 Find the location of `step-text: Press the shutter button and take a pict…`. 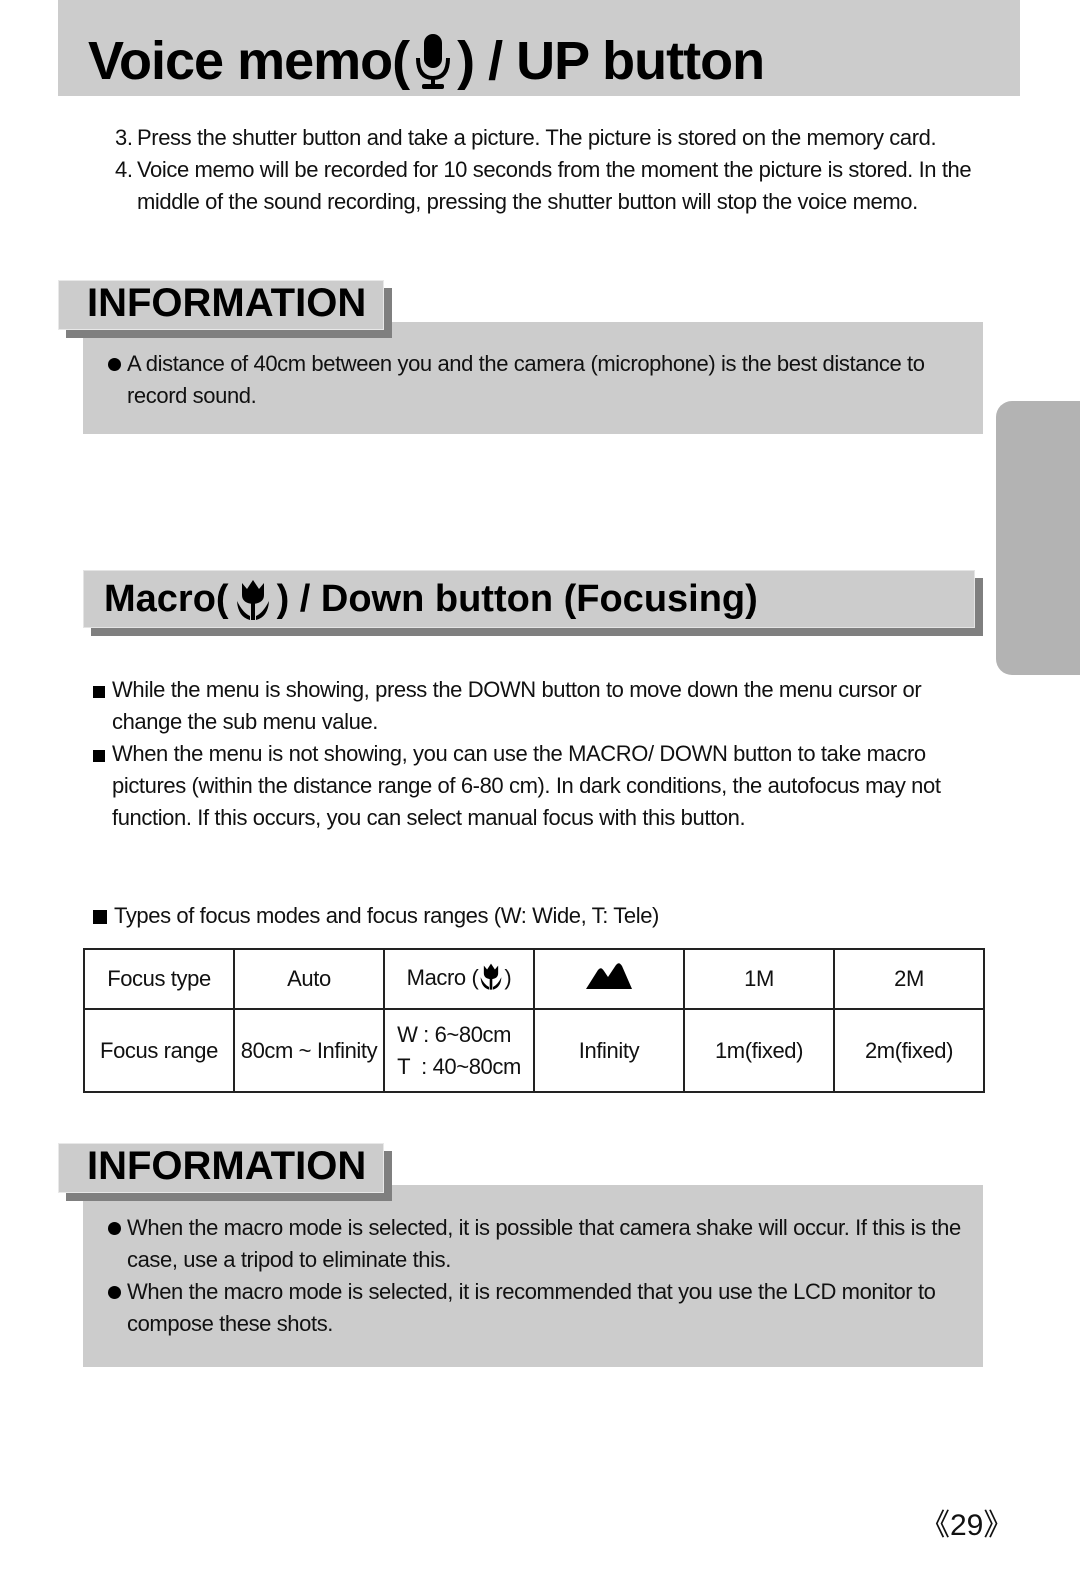

step-text: Press the shutter button and take a pict… is located at coordinates (537, 137).